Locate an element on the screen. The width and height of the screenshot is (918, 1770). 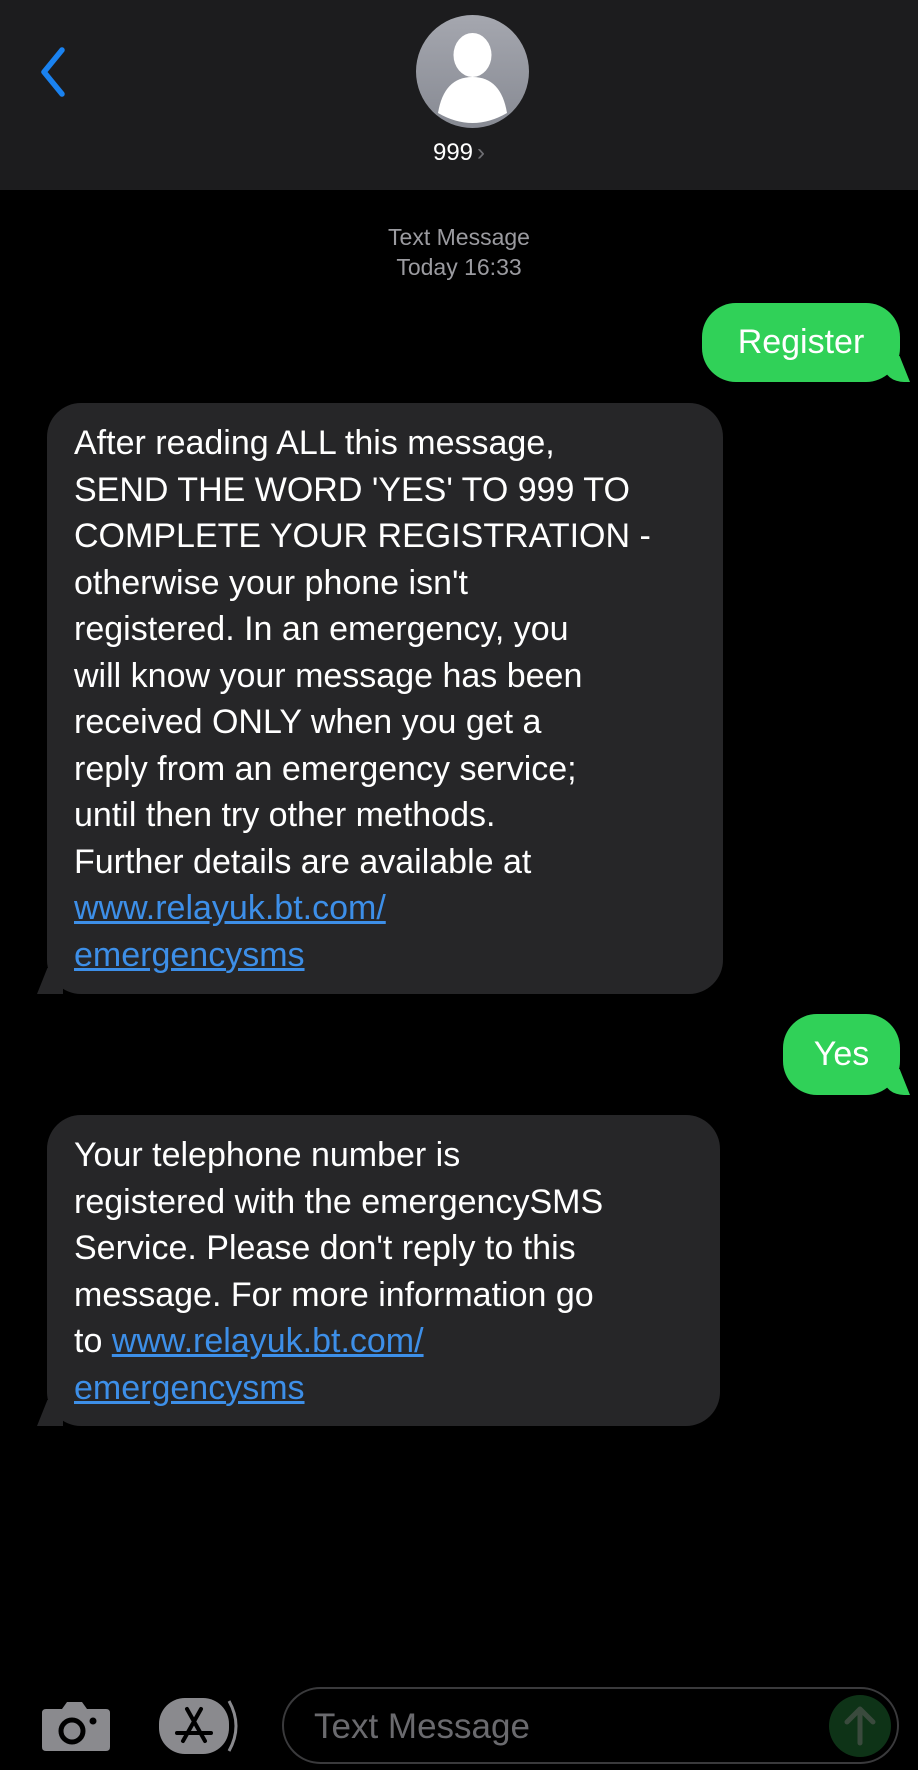
message-line: After reading ALL this message, is located at coordinates (314, 443).